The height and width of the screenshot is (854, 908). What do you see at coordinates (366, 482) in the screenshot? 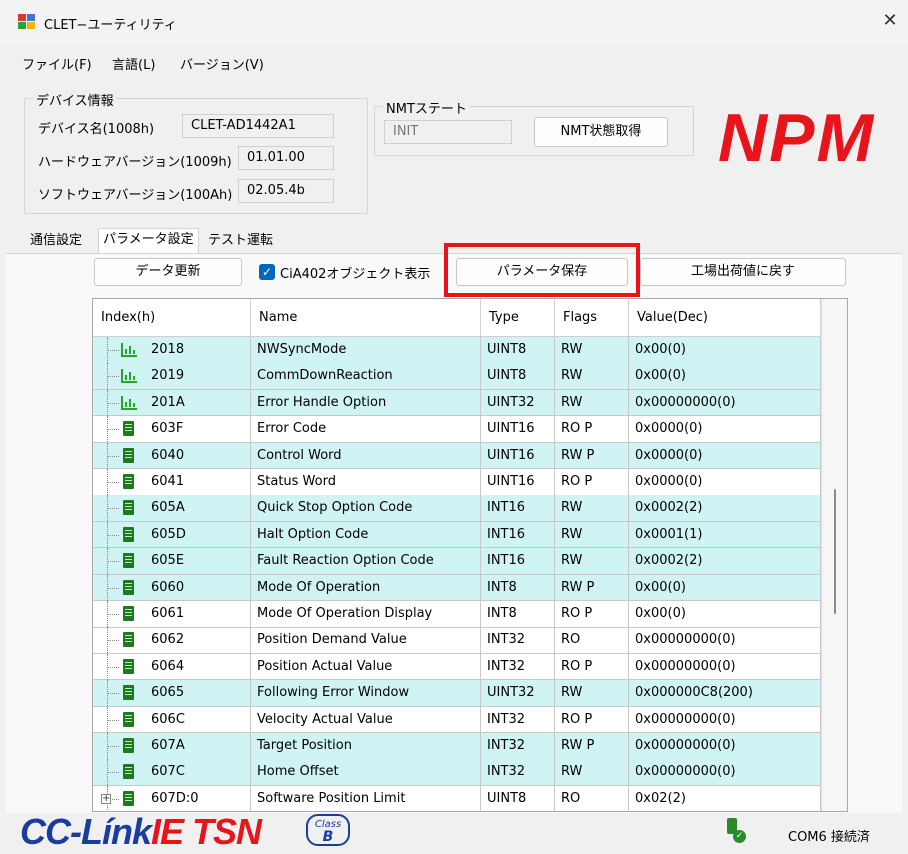
I see `name-cell: Status Word` at bounding box center [366, 482].